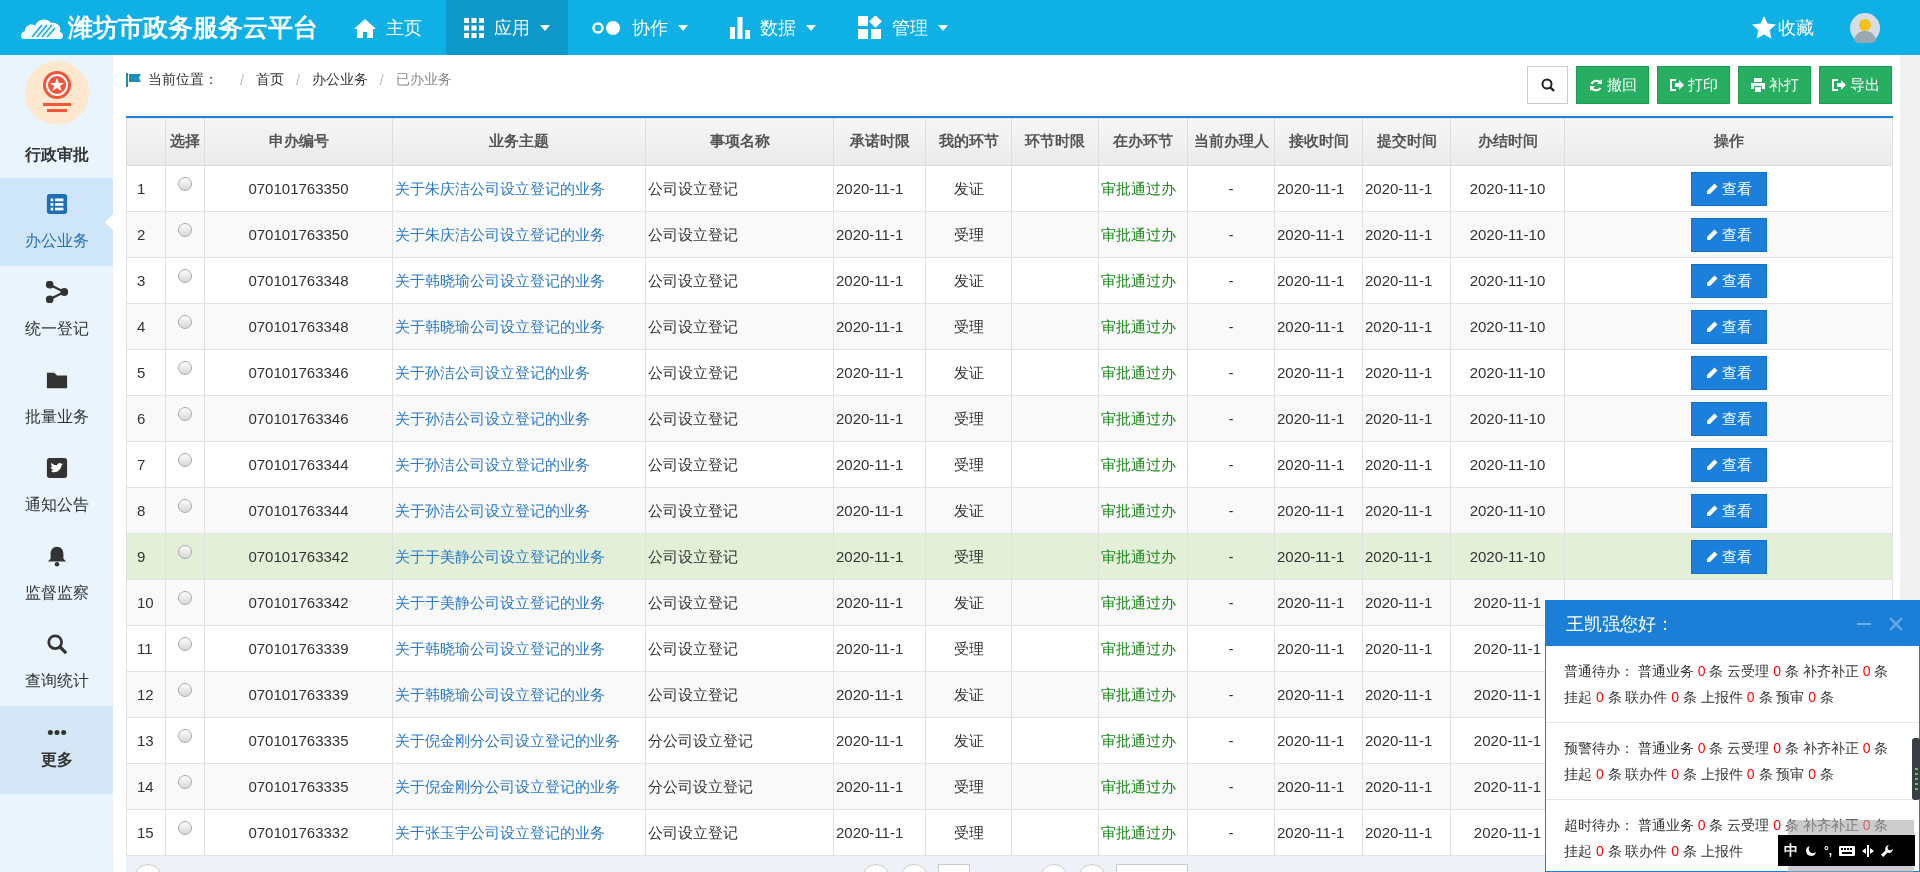  What do you see at coordinates (56, 310) in the screenshot?
I see `sidebar-item: 统一登记` at bounding box center [56, 310].